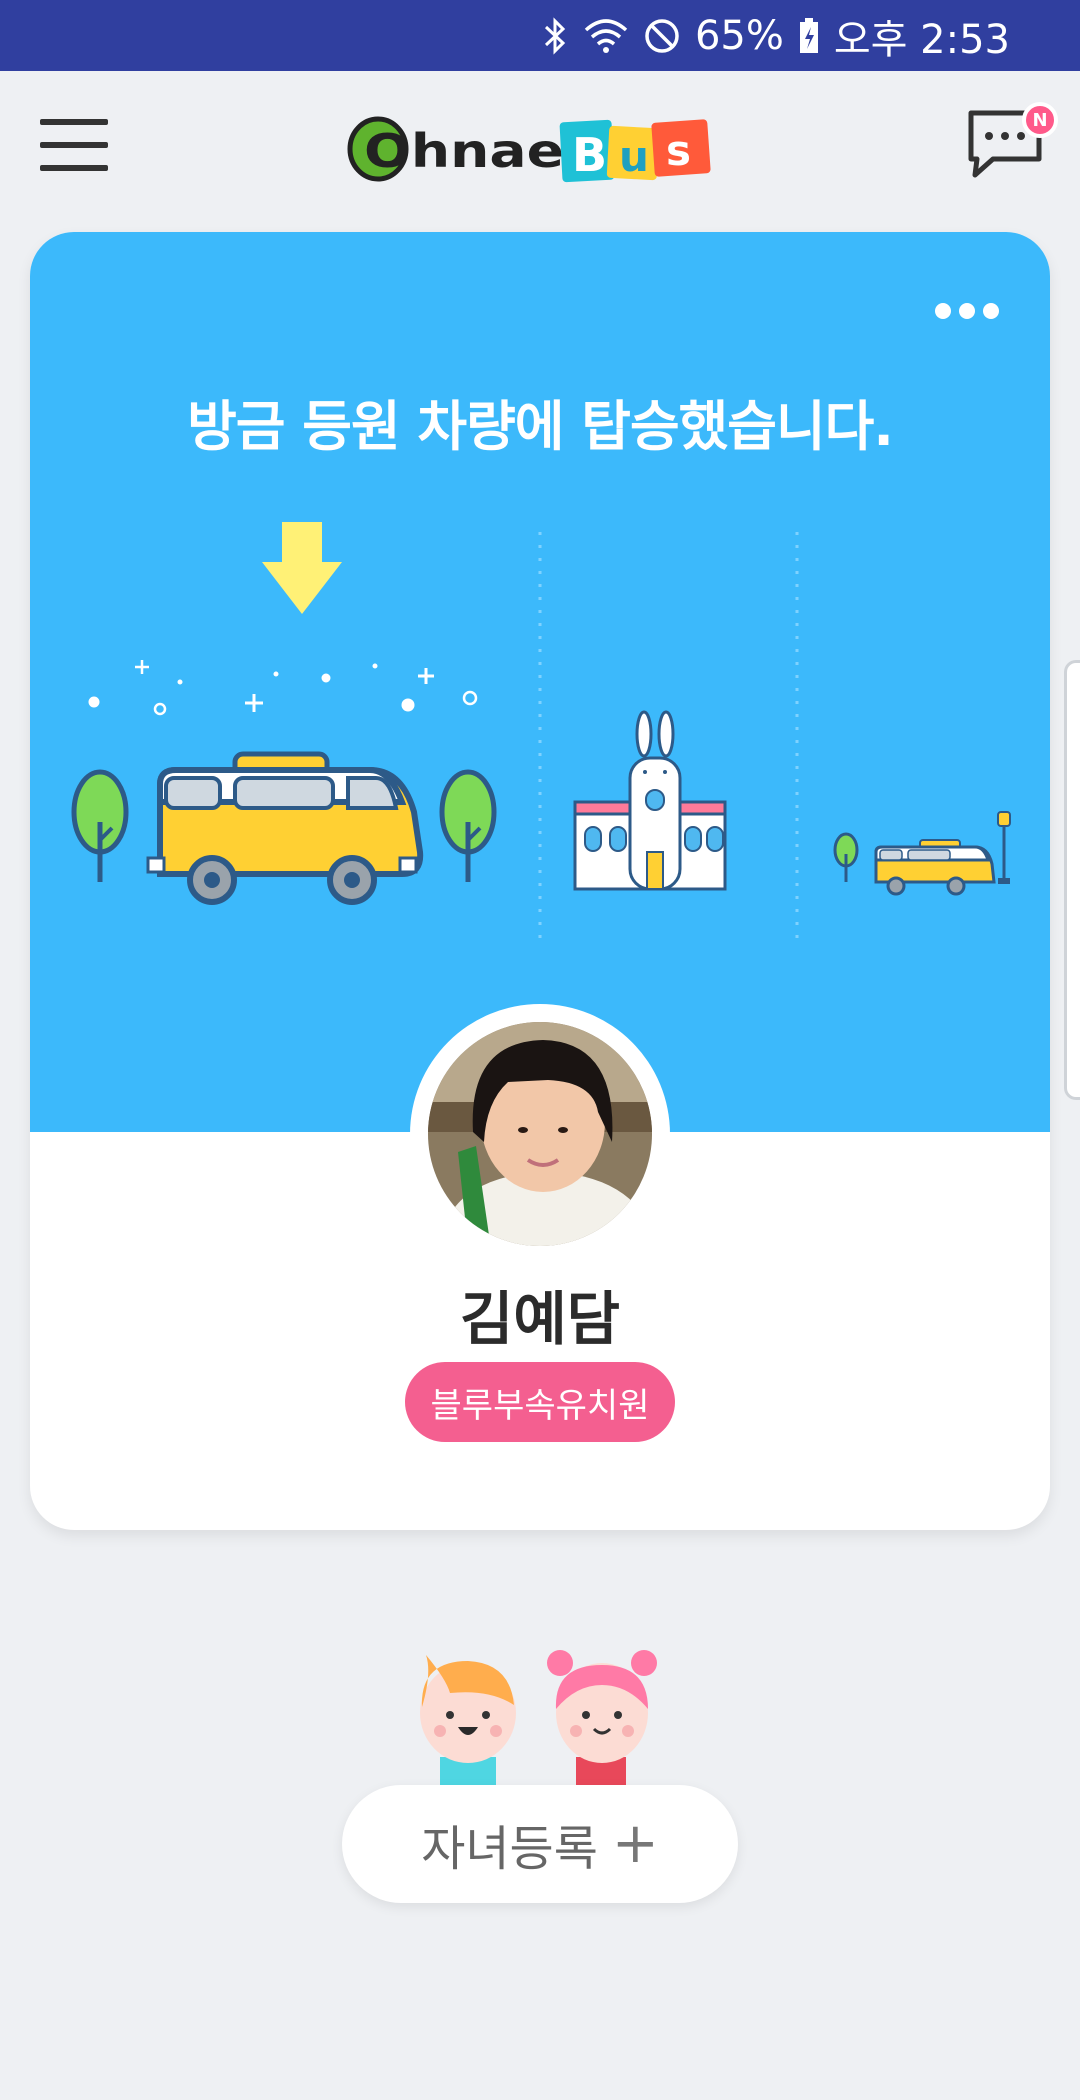  Describe the element at coordinates (809, 36) in the screenshot. I see `battery-charging-icon` at that location.